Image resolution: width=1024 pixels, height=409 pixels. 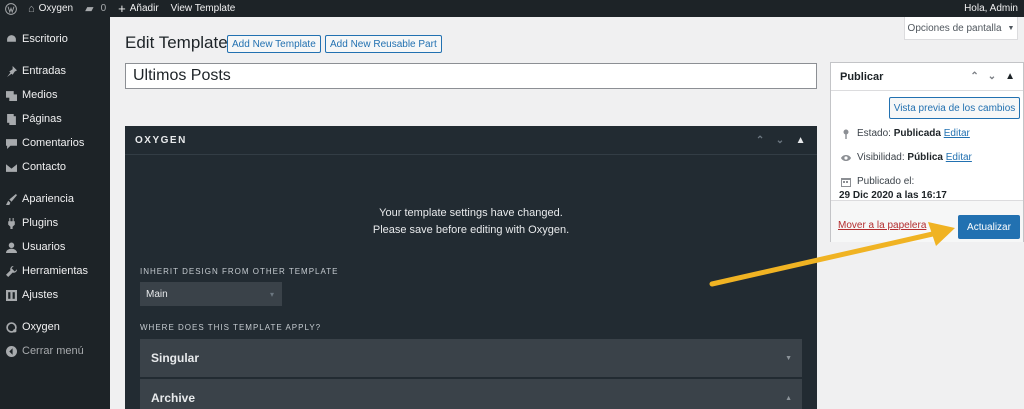 I want to click on inherit-template-value: Main, so click(x=157, y=294).